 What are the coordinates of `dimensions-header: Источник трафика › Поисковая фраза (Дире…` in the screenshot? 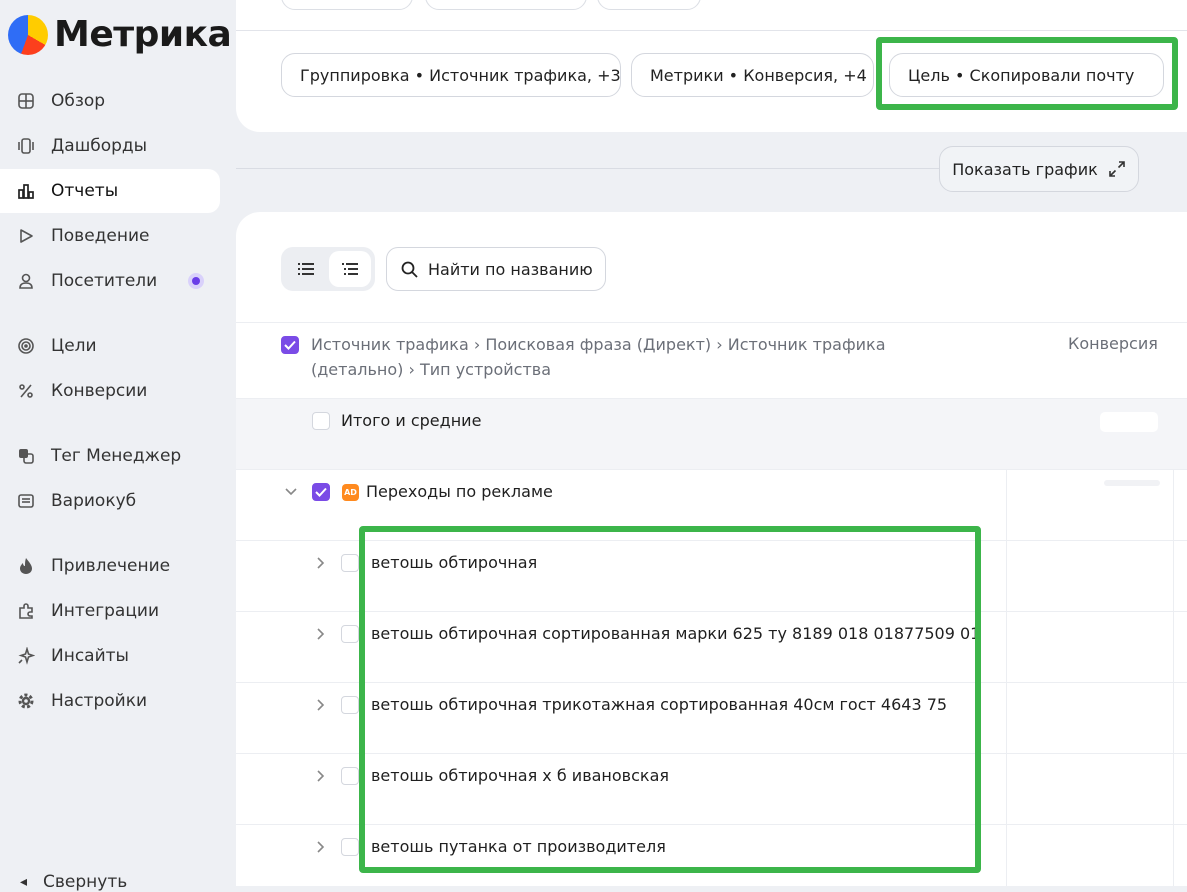 It's located at (641, 357).